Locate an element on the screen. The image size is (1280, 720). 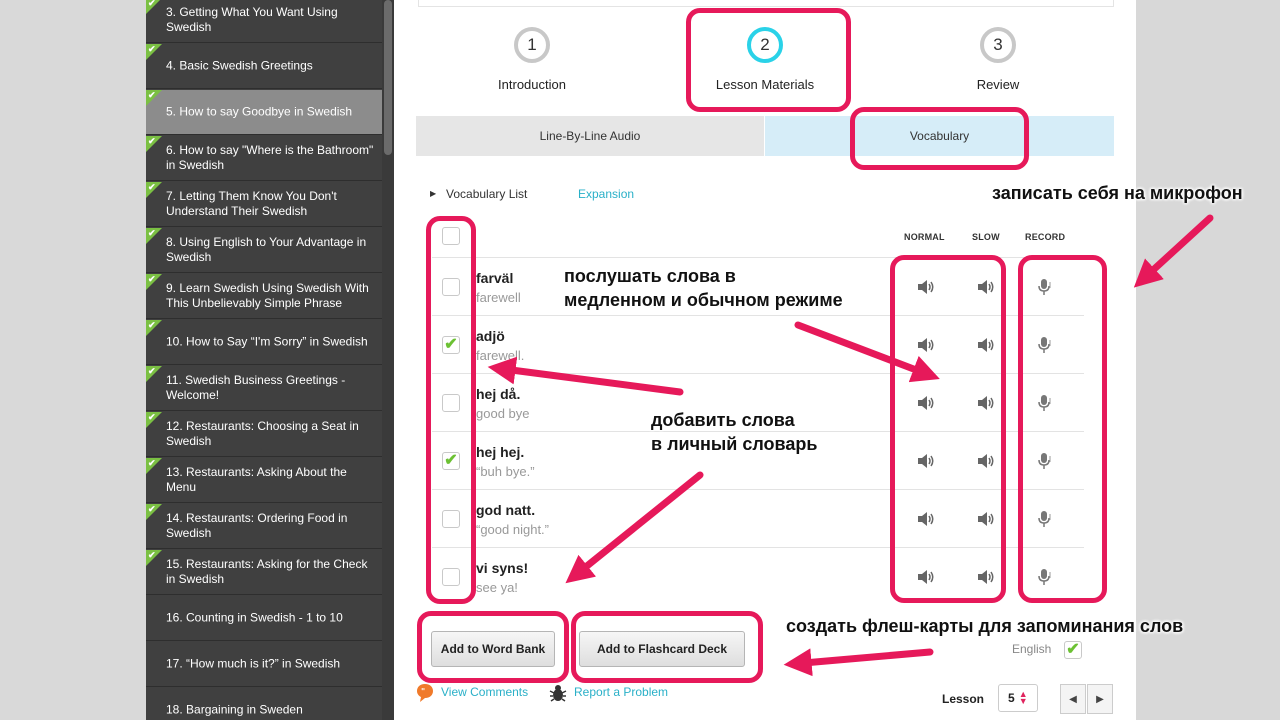
english-label: English is located at coordinates (1032, 649).